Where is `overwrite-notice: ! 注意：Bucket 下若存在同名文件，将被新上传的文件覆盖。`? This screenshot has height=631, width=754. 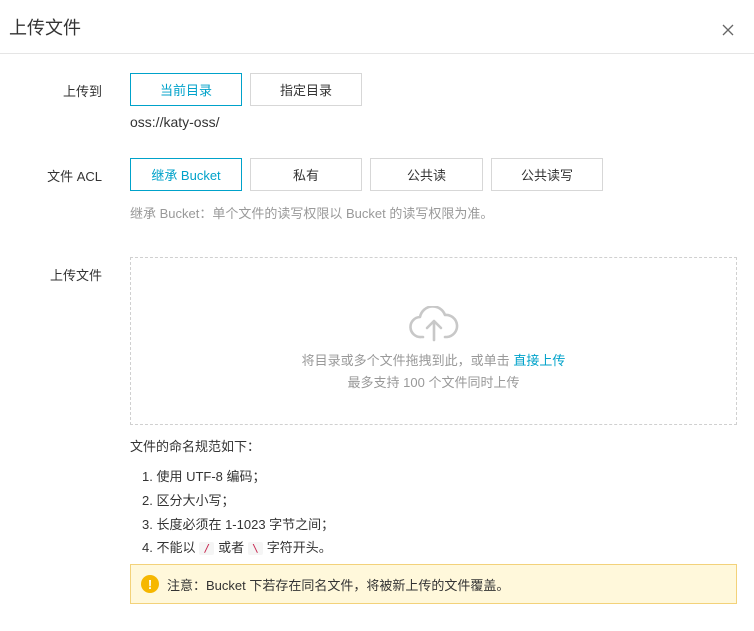
overwrite-notice: ! 注意：Bucket 下若存在同名文件，将被新上传的文件覆盖。 is located at coordinates (433, 584).